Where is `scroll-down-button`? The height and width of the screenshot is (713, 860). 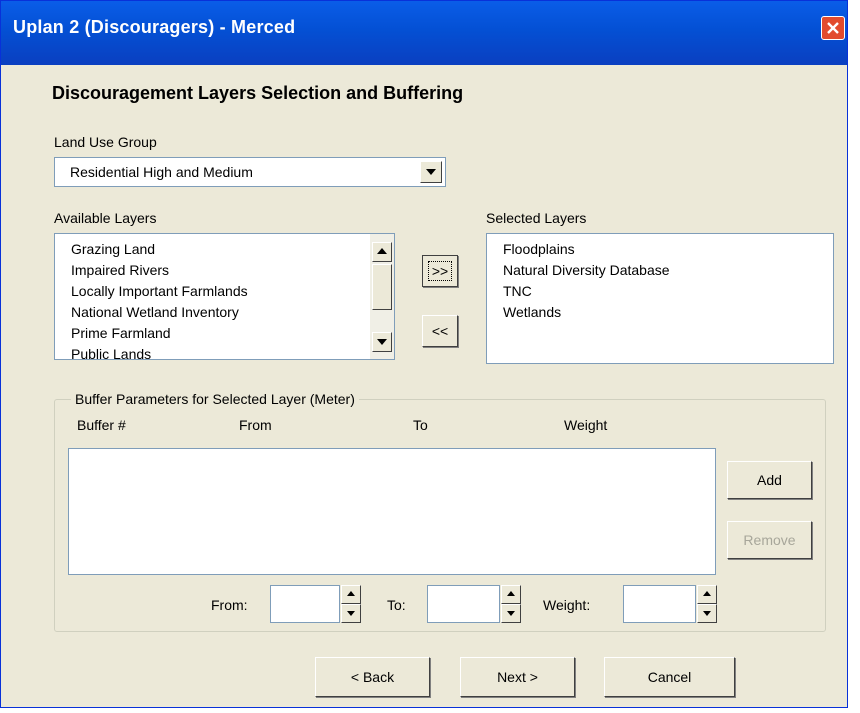 scroll-down-button is located at coordinates (382, 342).